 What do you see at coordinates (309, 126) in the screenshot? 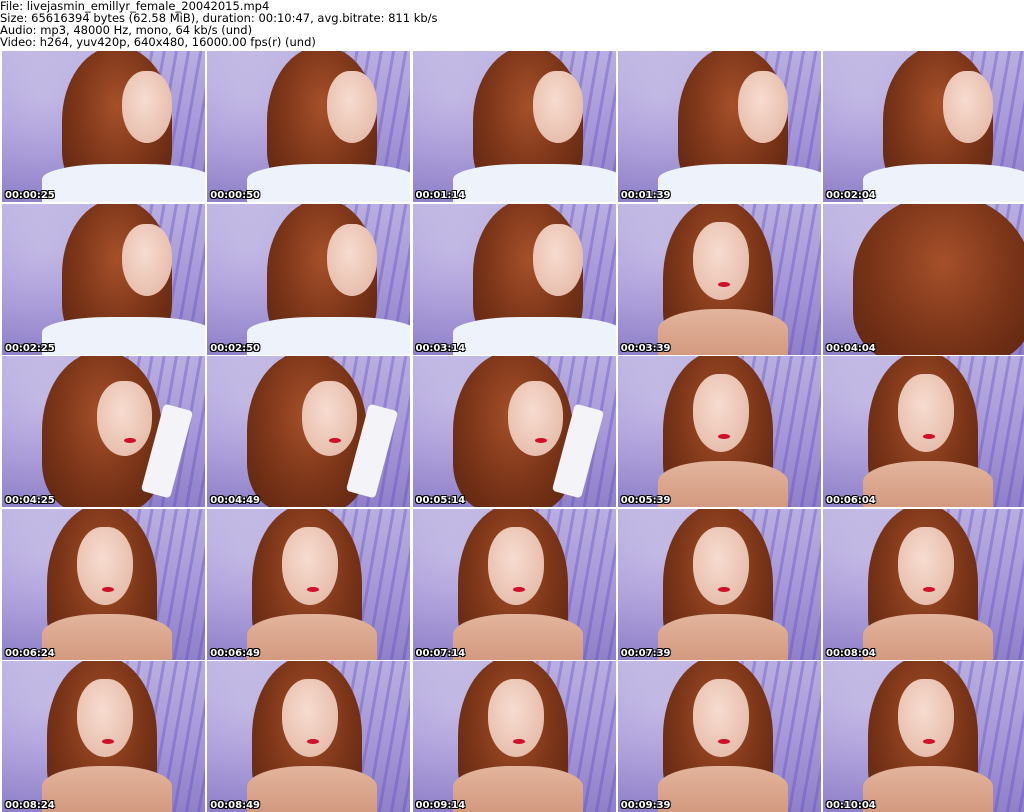
I see `thumbnail: 00:00:50` at bounding box center [309, 126].